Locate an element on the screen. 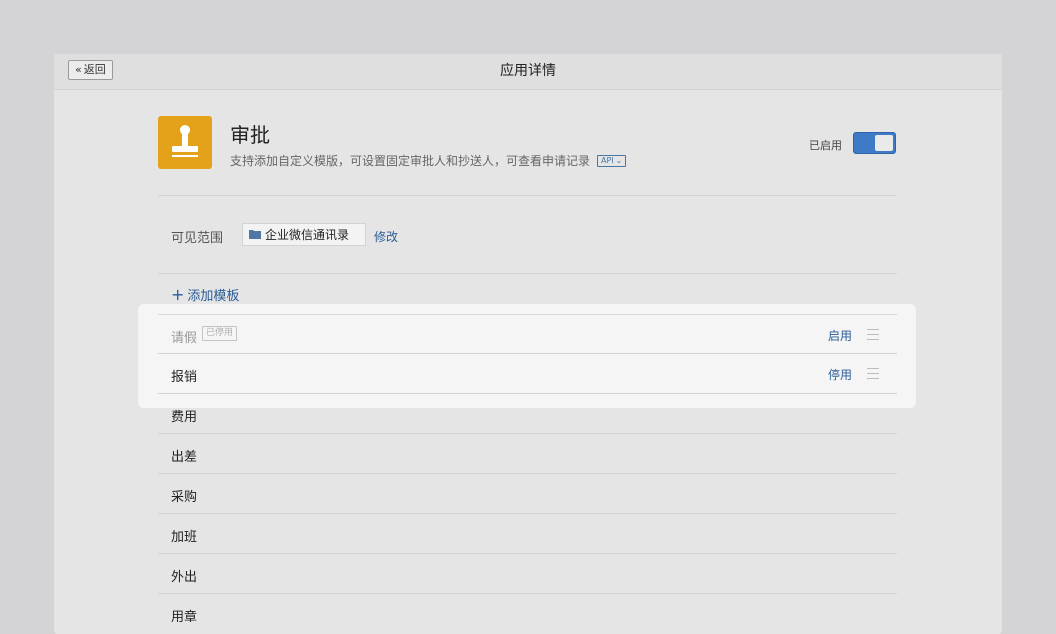 The height and width of the screenshot is (634, 1056). stamp-icon is located at coordinates (185, 142).